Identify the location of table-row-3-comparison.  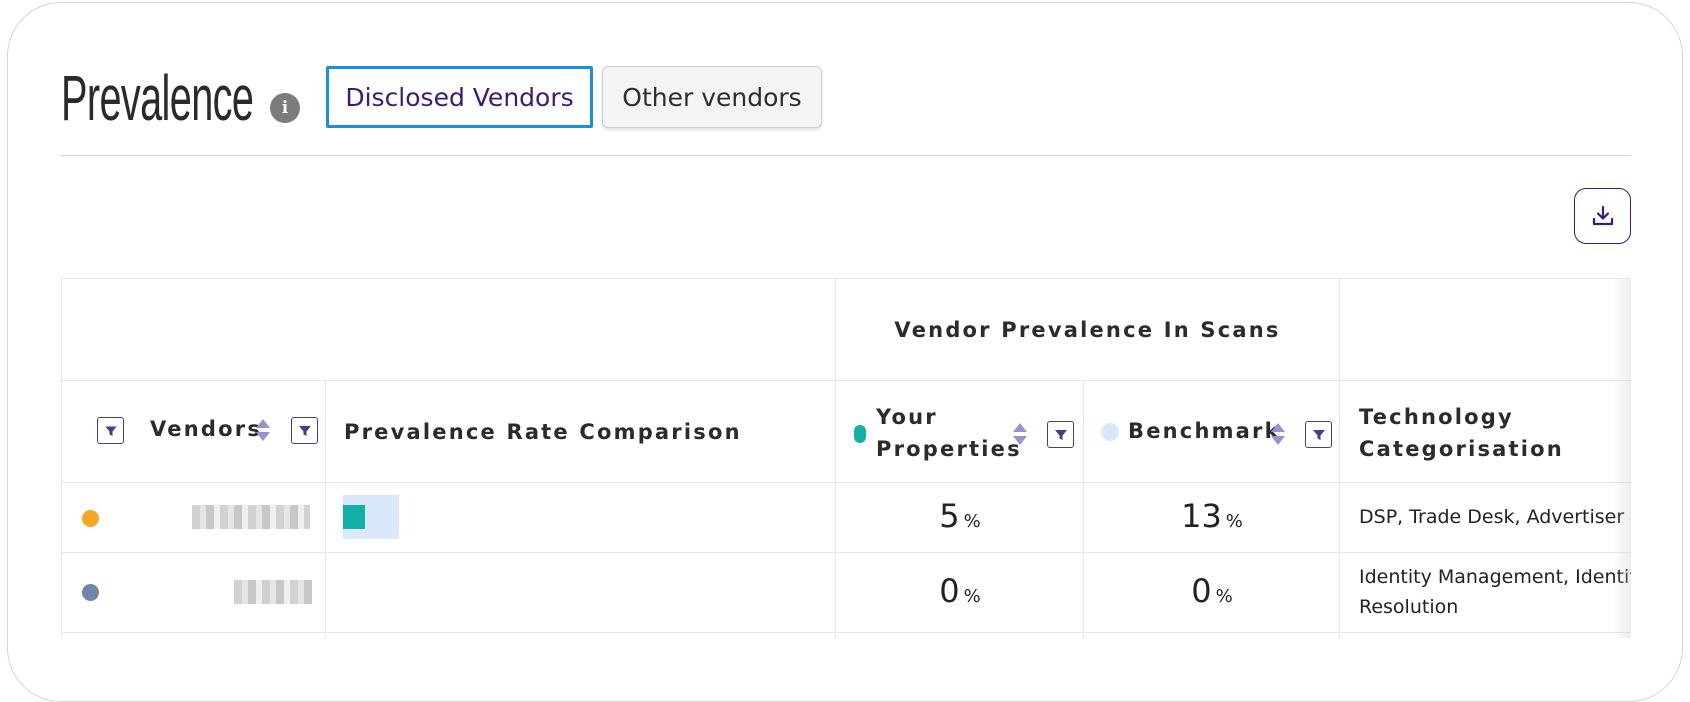
(581, 635).